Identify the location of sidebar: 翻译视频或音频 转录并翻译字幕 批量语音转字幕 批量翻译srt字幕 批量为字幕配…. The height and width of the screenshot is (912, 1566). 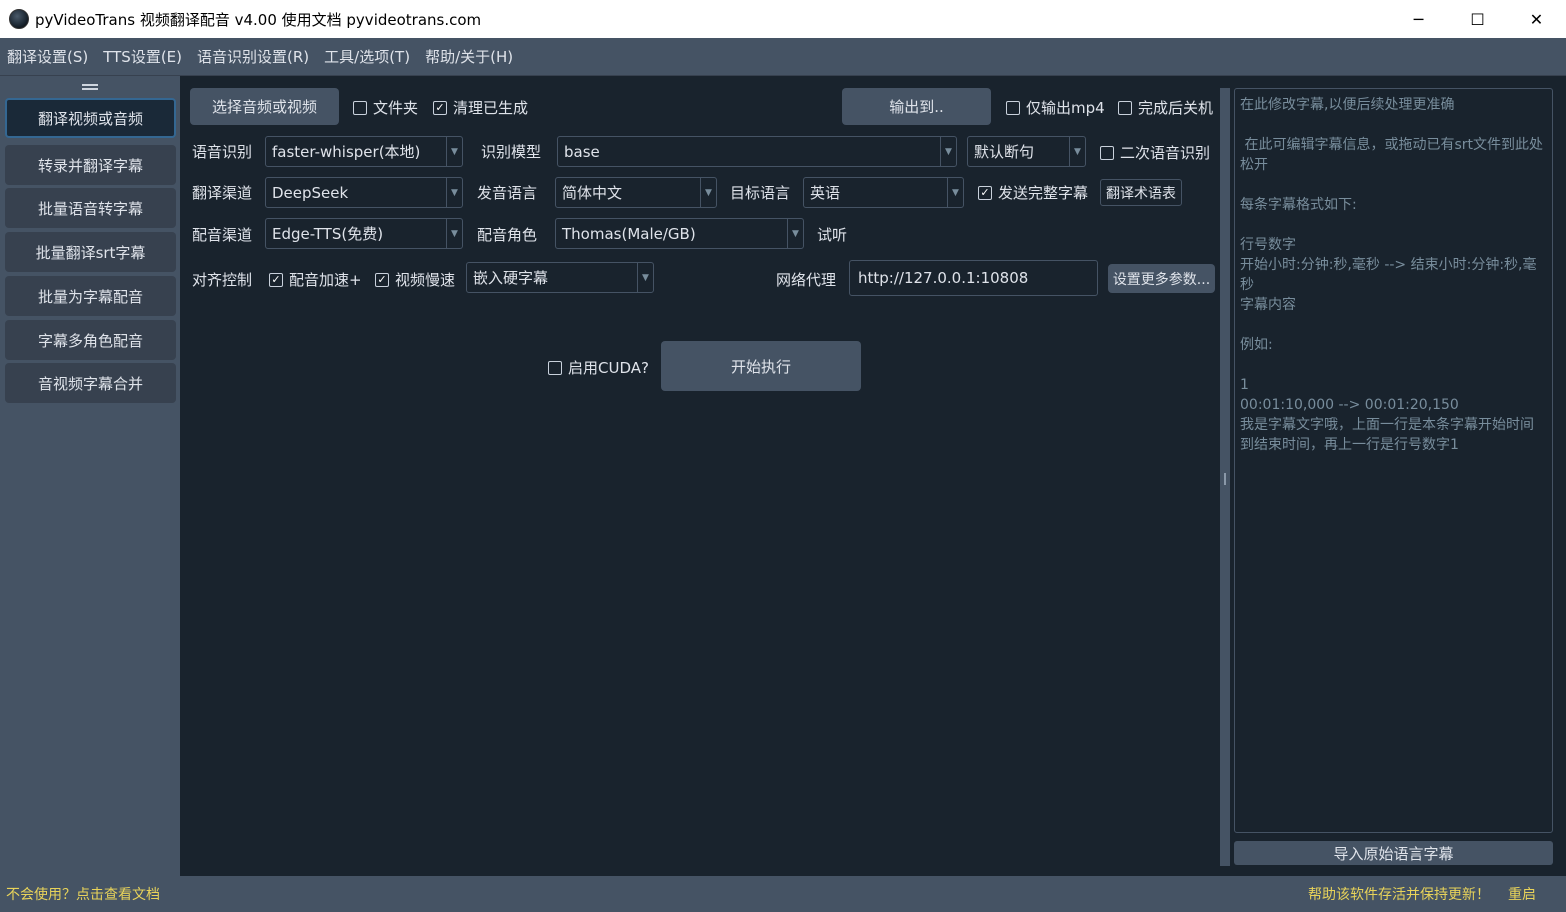
(90, 476).